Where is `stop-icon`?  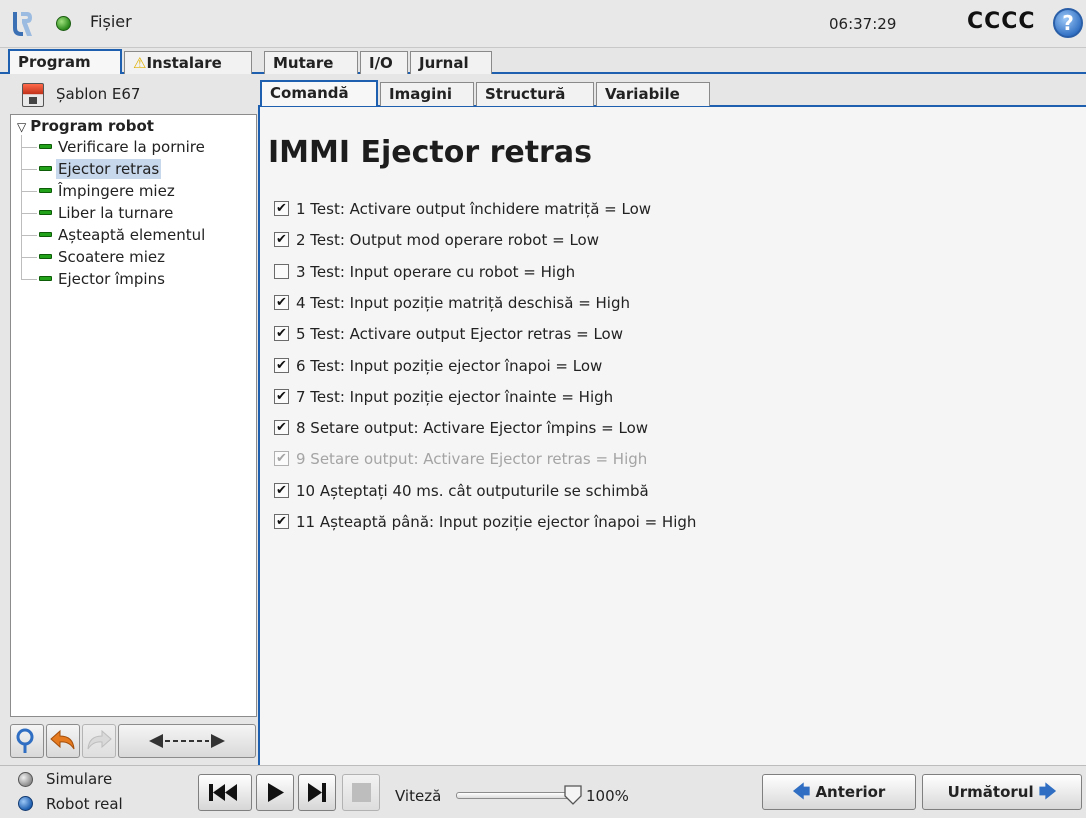
stop-icon is located at coordinates (361, 792).